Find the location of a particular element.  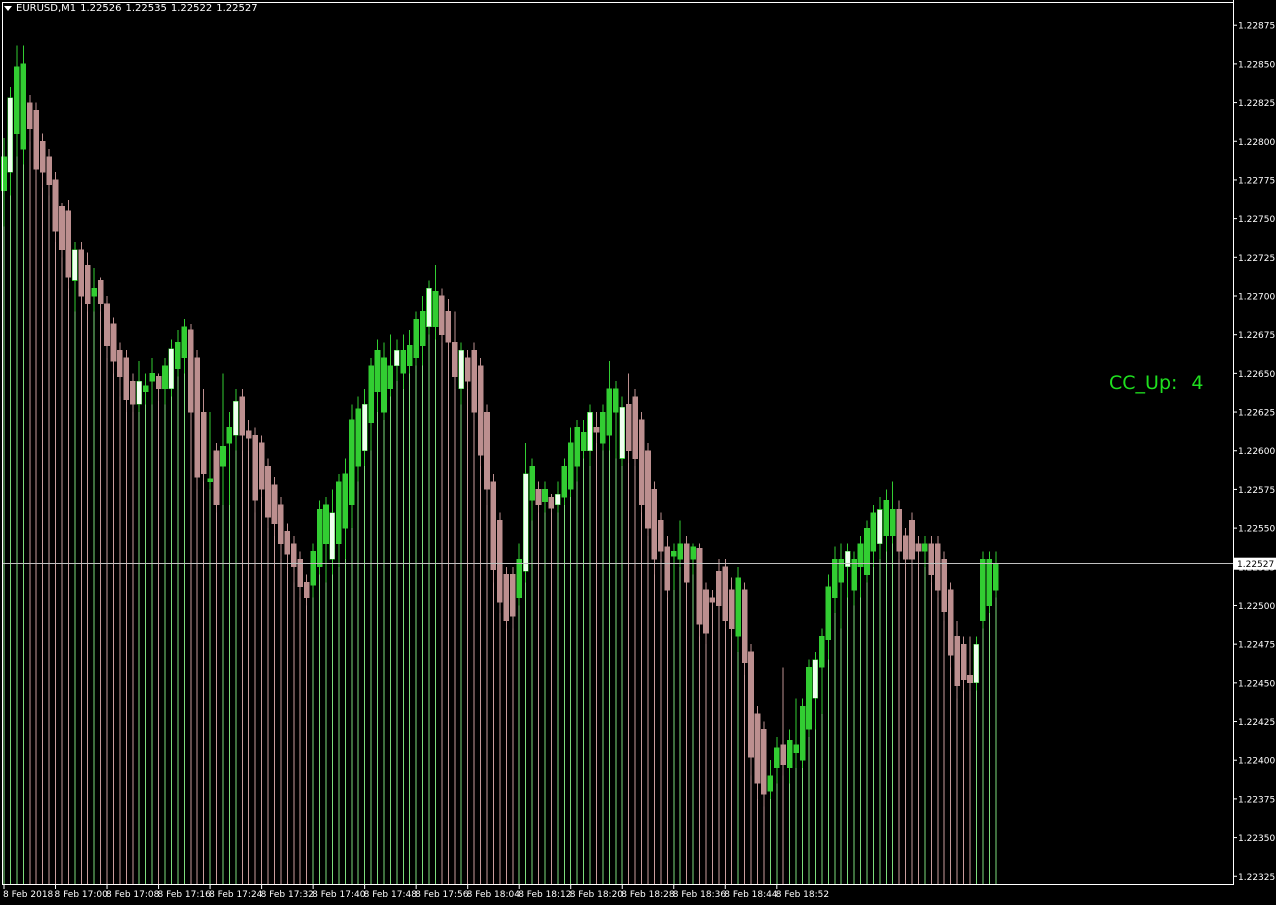

time-tick-label: 8 Feb 18:12 is located at coordinates (544, 895).